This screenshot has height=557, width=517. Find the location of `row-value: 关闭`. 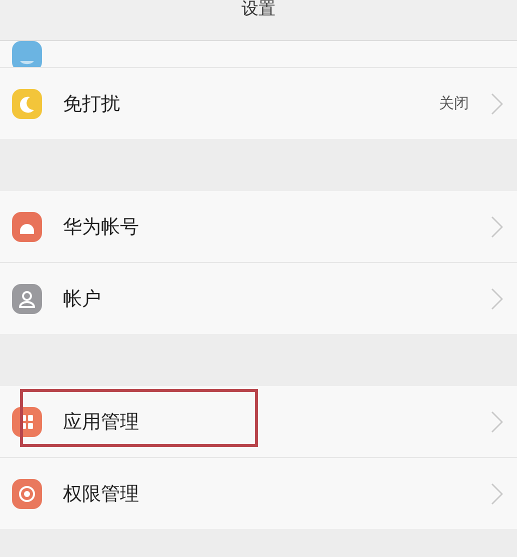

row-value: 关闭 is located at coordinates (454, 103).